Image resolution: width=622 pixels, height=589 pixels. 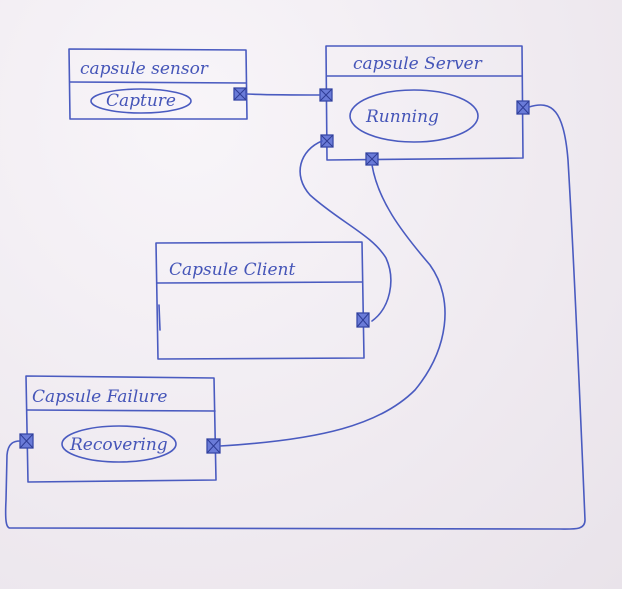 I want to click on capsule-sensor-state: Capture, so click(x=141, y=101).